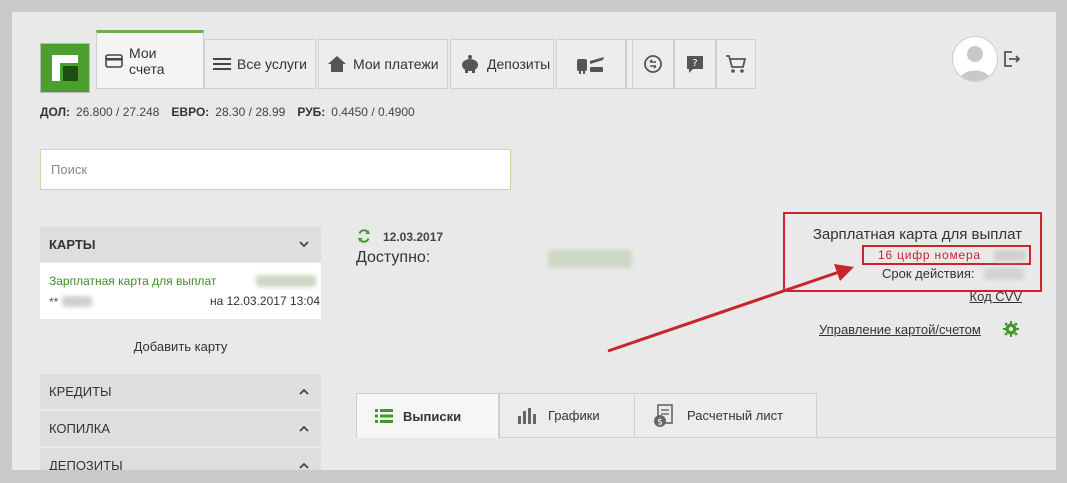 This screenshot has height=483, width=1067. I want to click on home-icon, so click(337, 64).